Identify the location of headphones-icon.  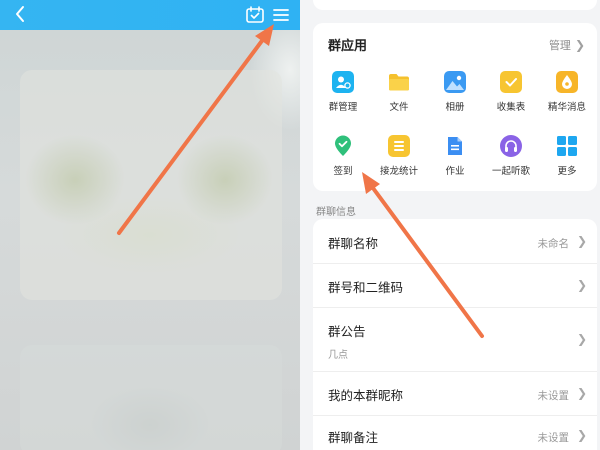
(511, 146).